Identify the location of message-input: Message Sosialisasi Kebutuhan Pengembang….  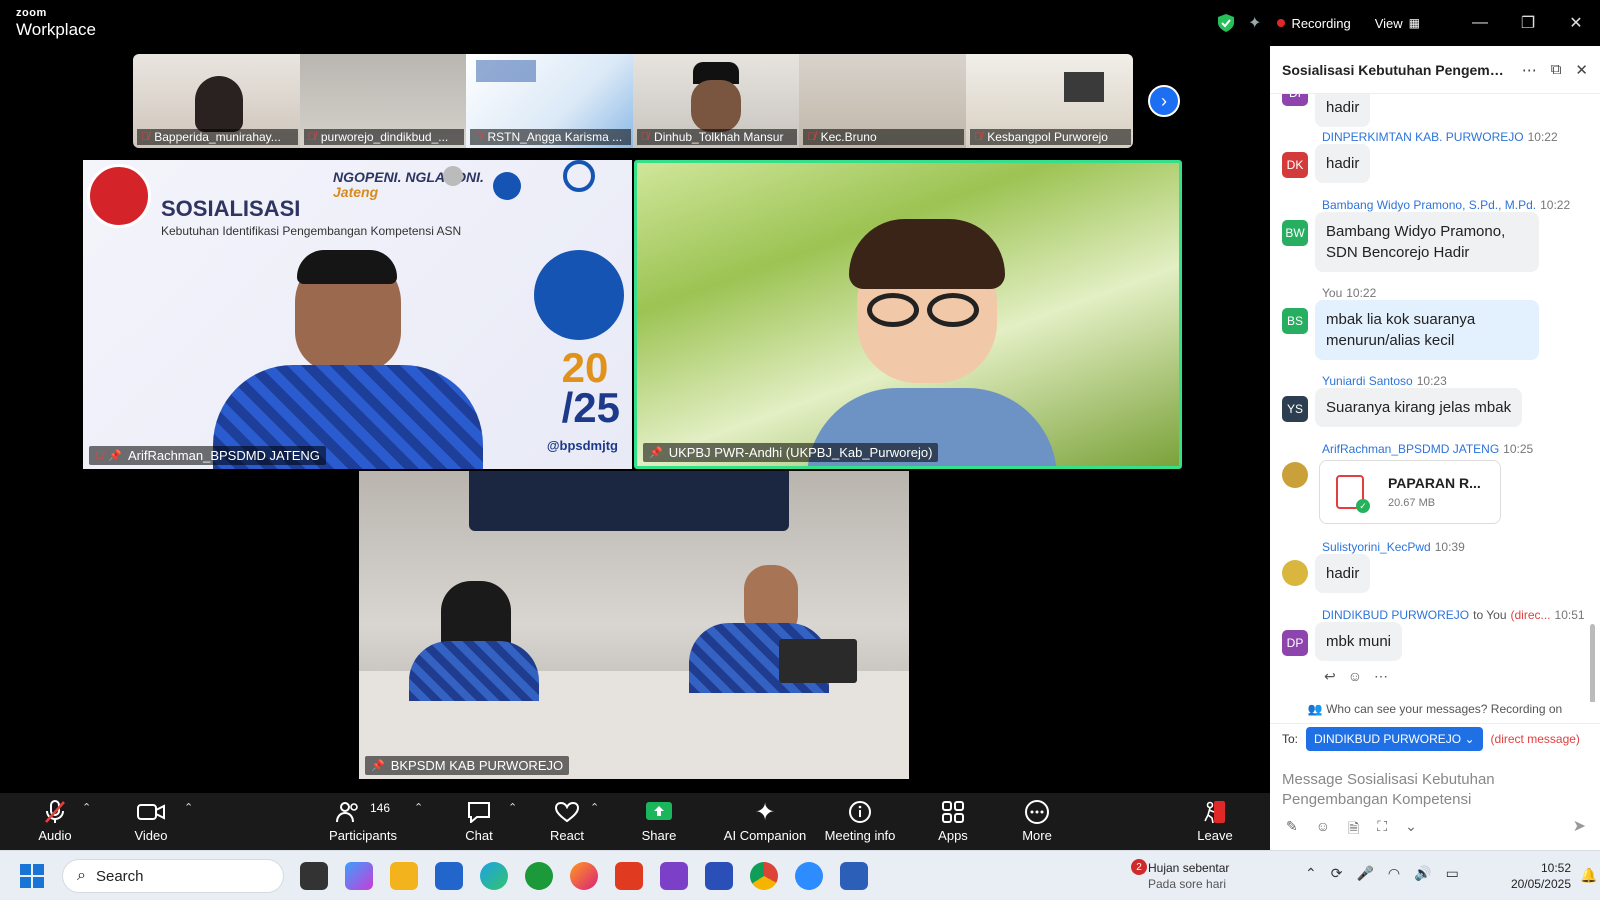
(1432, 790).